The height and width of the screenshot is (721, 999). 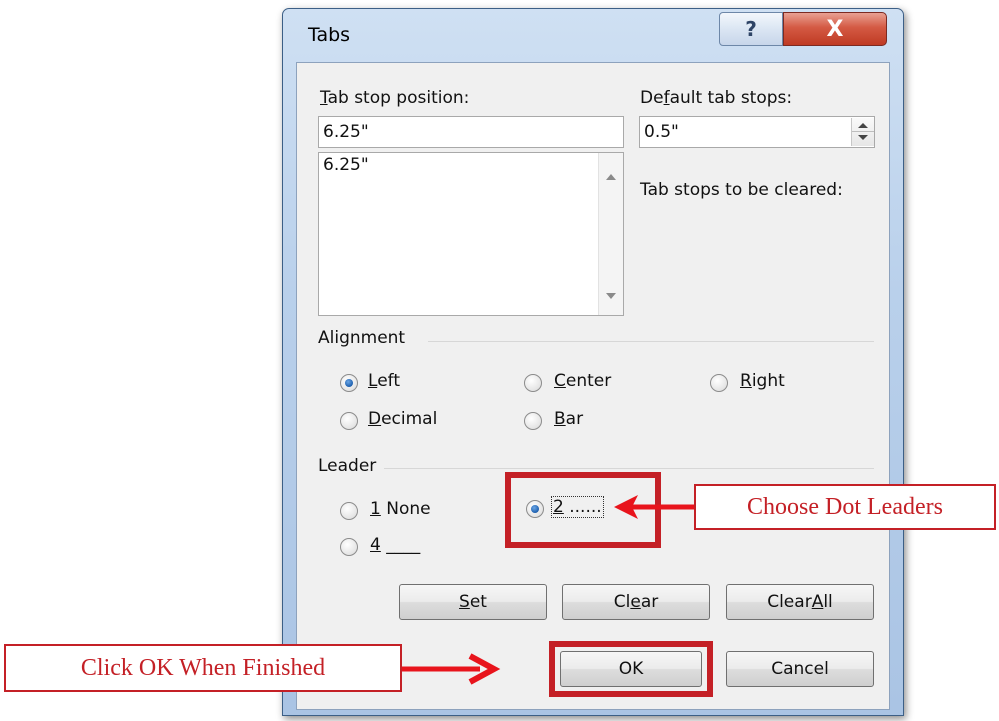 What do you see at coordinates (548, 590) in the screenshot?
I see `annotation-arrows` at bounding box center [548, 590].